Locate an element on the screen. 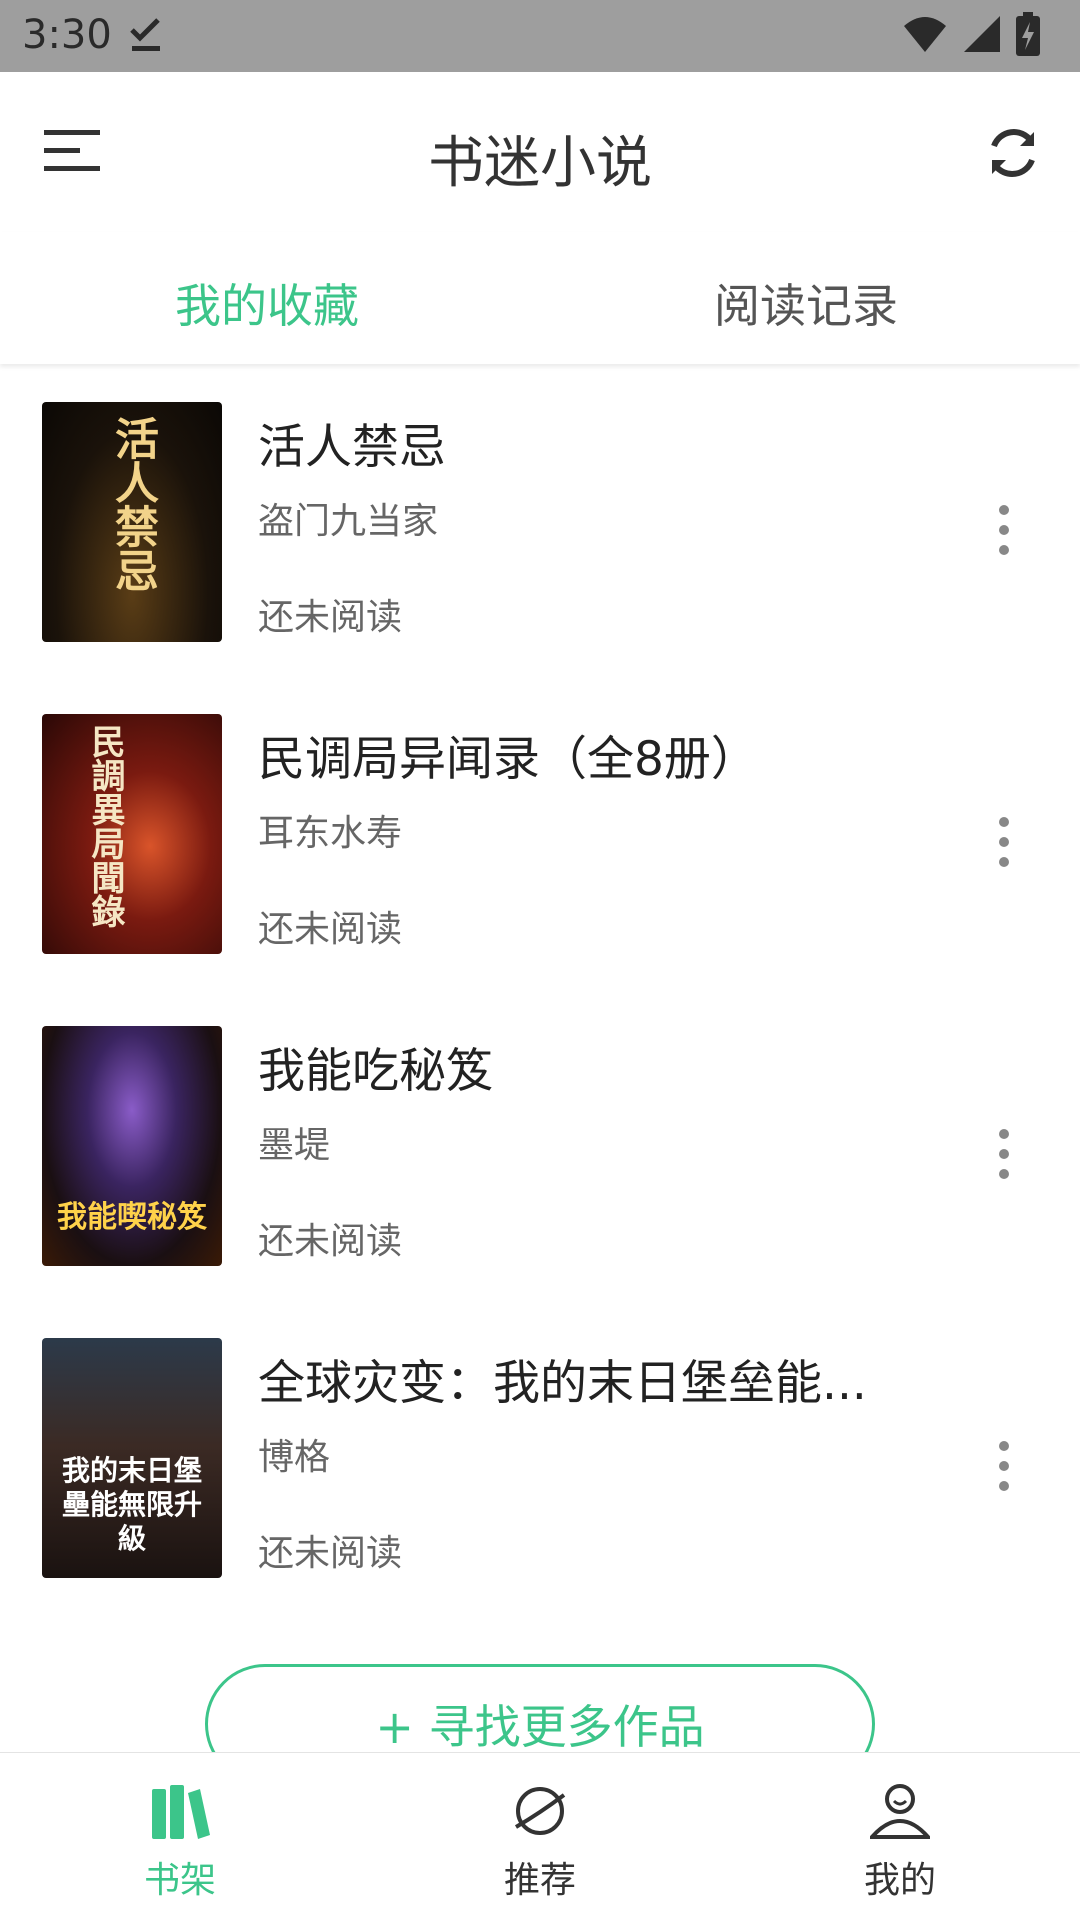  book-cover: 我的末日堡壘能無限升級 is located at coordinates (132, 1458).